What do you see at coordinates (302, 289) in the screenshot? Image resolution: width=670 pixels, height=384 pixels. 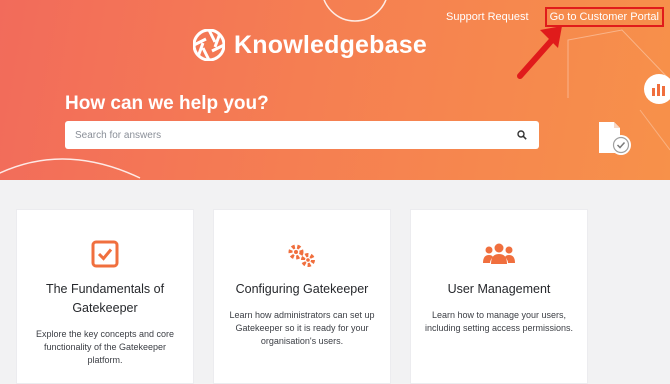 I see `card-title: Configuring Gatekeeper` at bounding box center [302, 289].